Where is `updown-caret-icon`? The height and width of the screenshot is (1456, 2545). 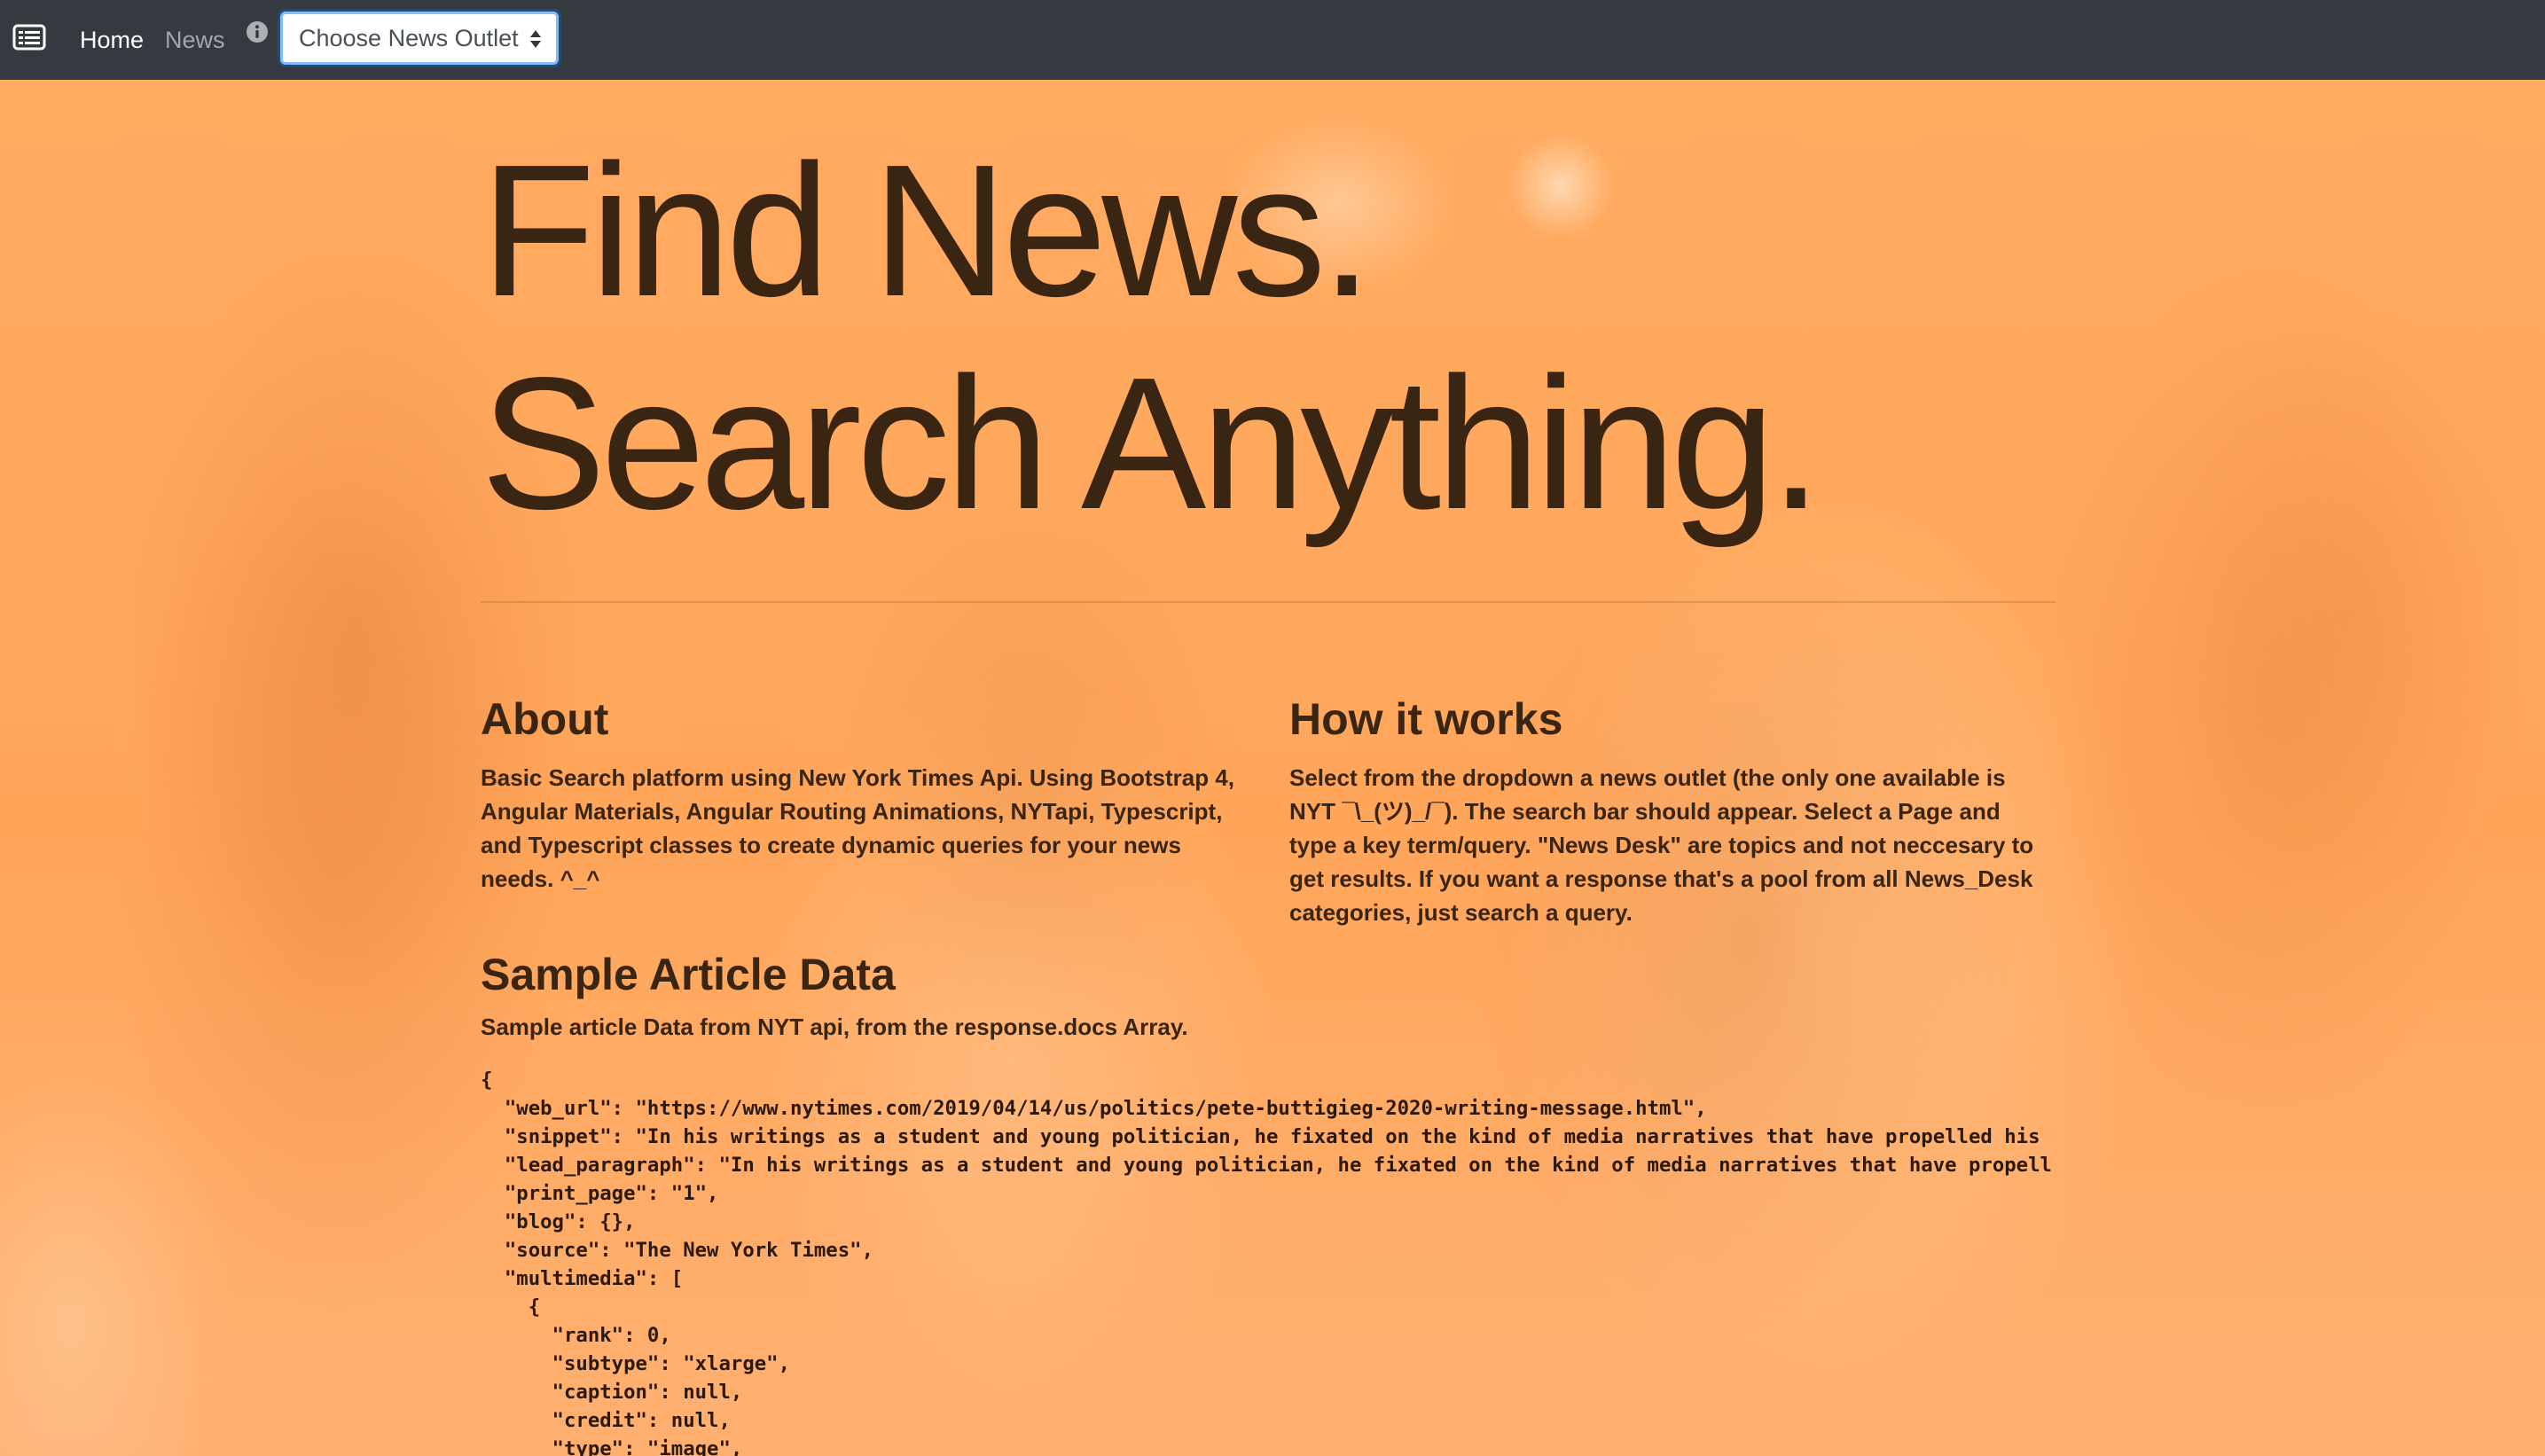
updown-caret-icon is located at coordinates (535, 39).